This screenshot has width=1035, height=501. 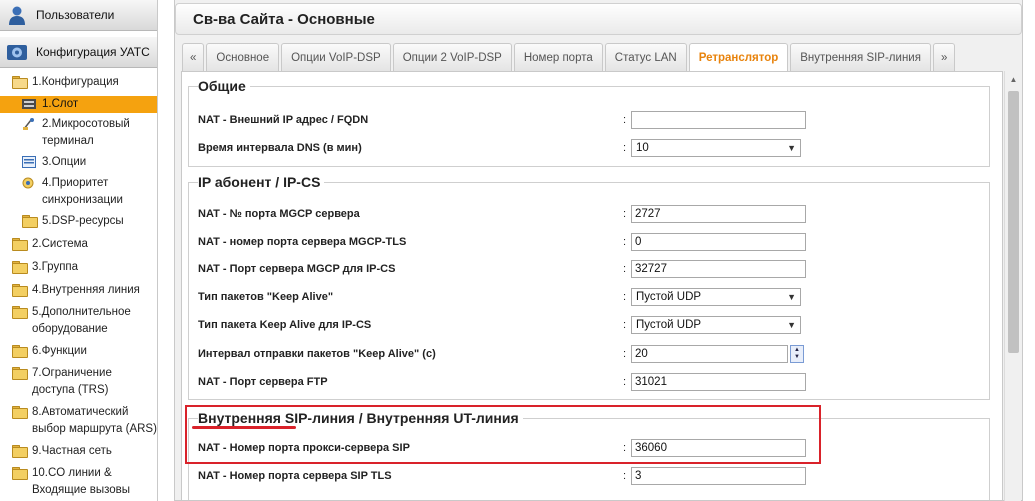 I want to click on users-icon, so click(x=17, y=15).